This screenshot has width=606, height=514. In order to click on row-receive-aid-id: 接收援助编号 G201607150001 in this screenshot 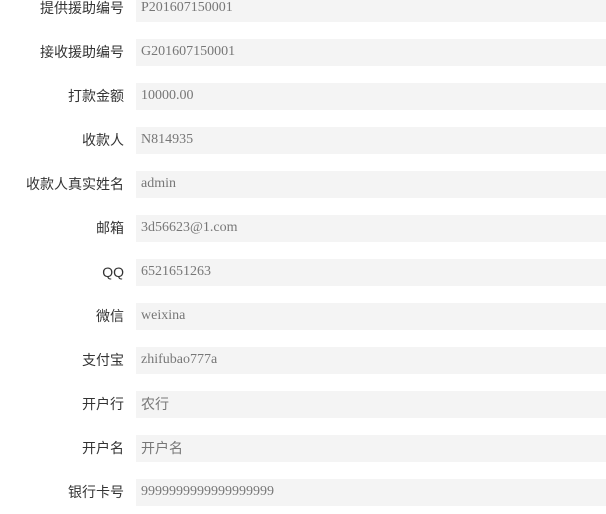, I will do `click(303, 52)`.